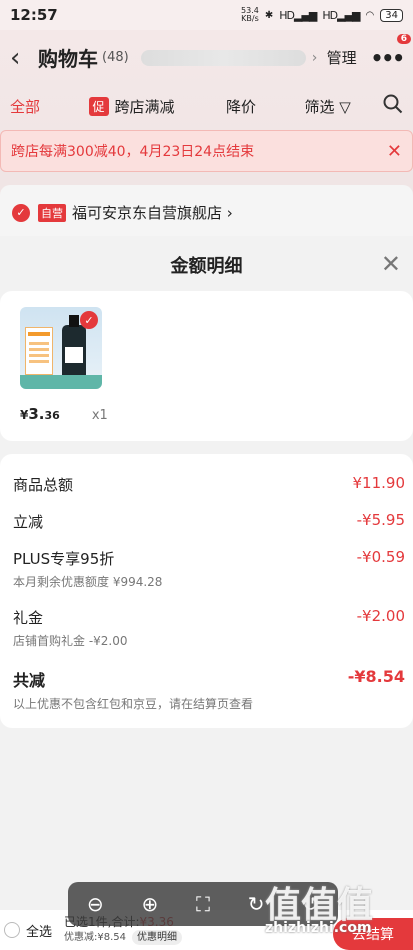 This screenshot has width=413, height=950. Describe the element at coordinates (342, 57) in the screenshot. I see `manage-button: 管理` at that location.